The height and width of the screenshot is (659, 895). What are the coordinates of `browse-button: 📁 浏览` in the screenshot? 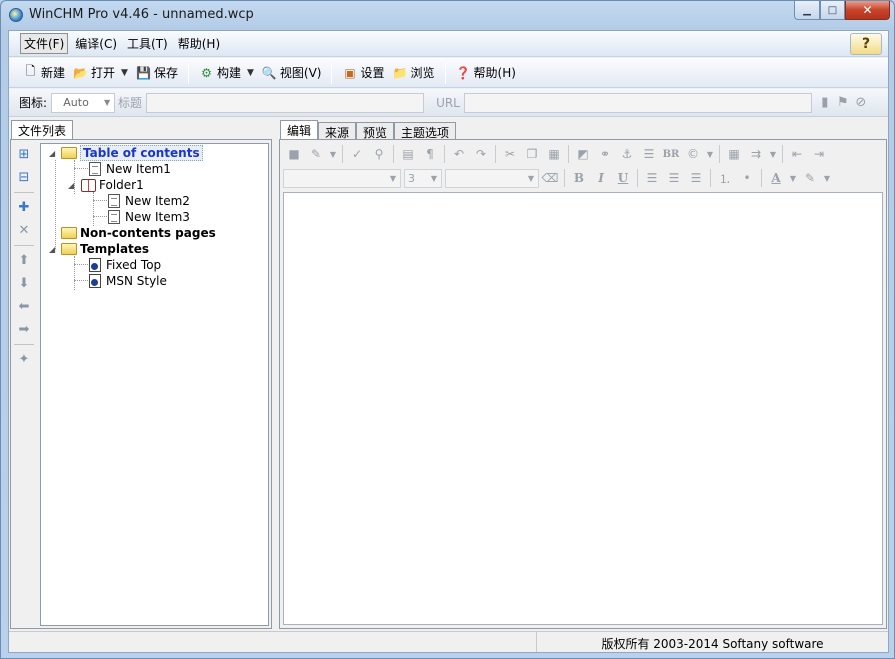 It's located at (414, 73).